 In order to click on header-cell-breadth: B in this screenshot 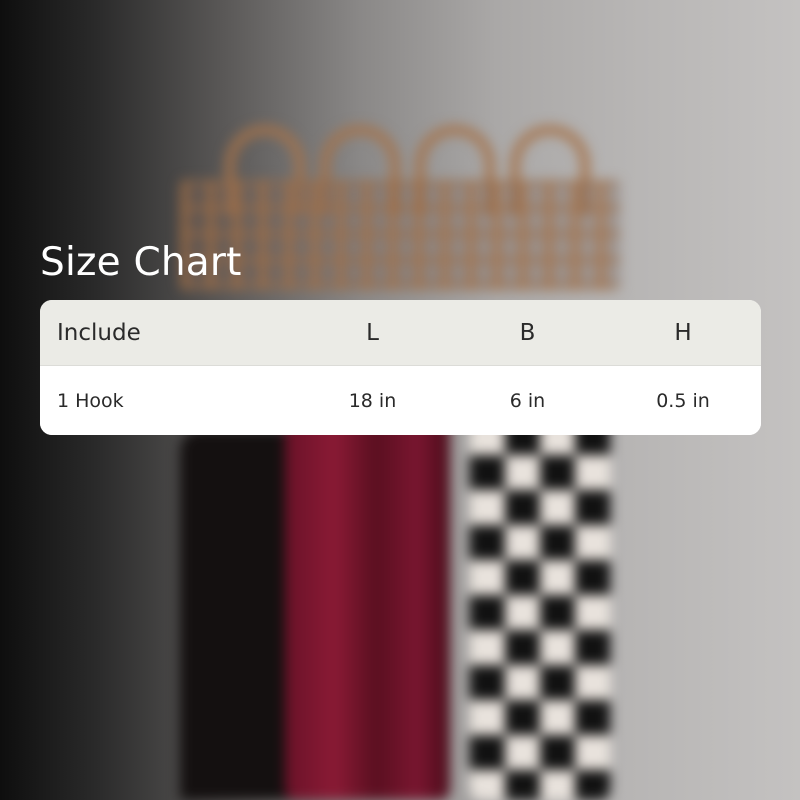, I will do `click(527, 332)`.